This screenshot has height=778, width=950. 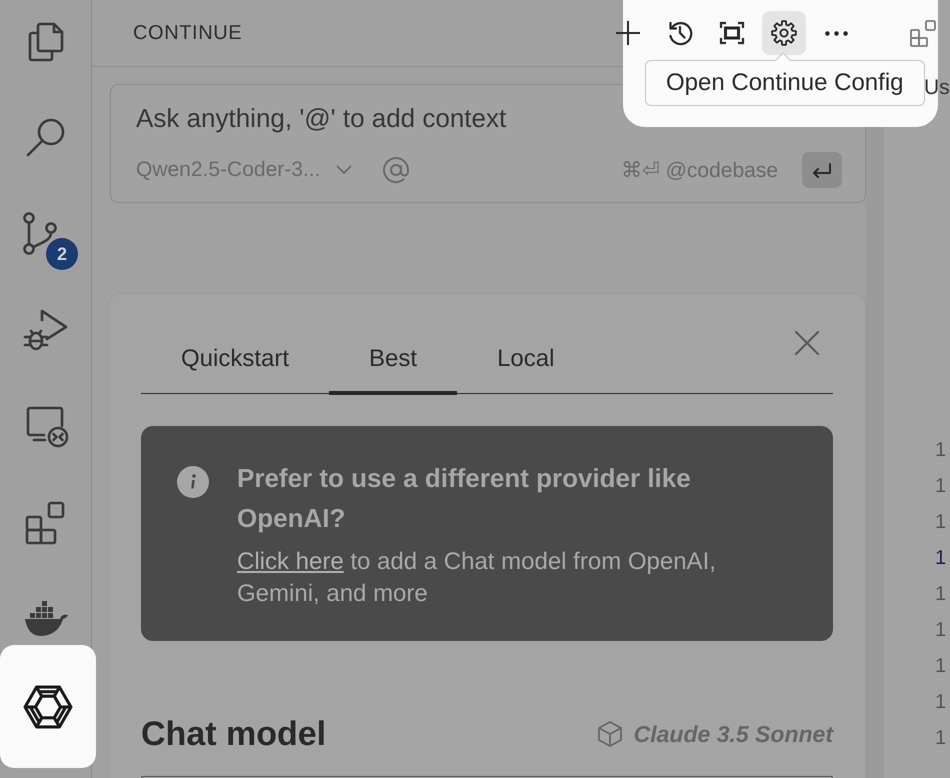 I want to click on tab: Best, so click(x=393, y=364).